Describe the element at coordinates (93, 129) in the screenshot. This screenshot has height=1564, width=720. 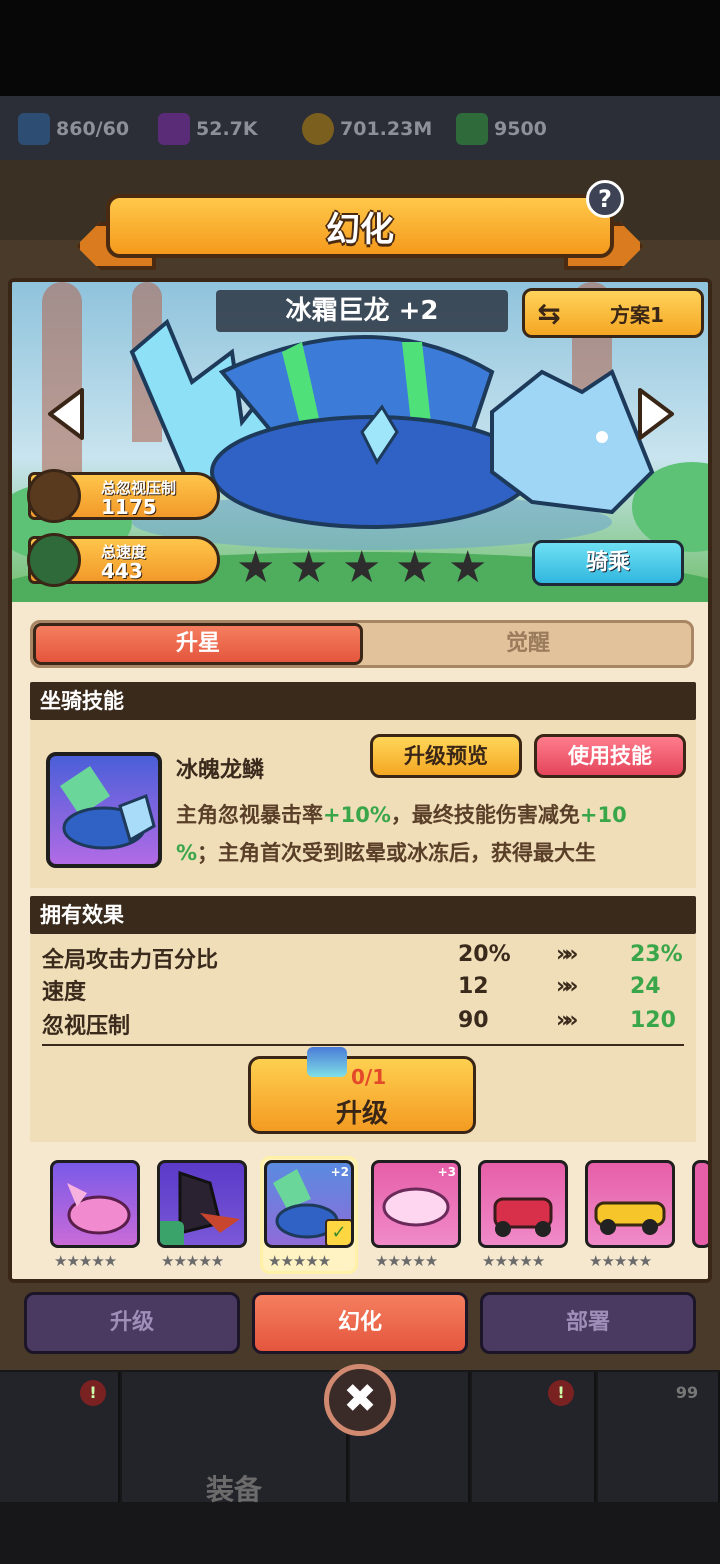
I see `energy-value: 860/60` at that location.